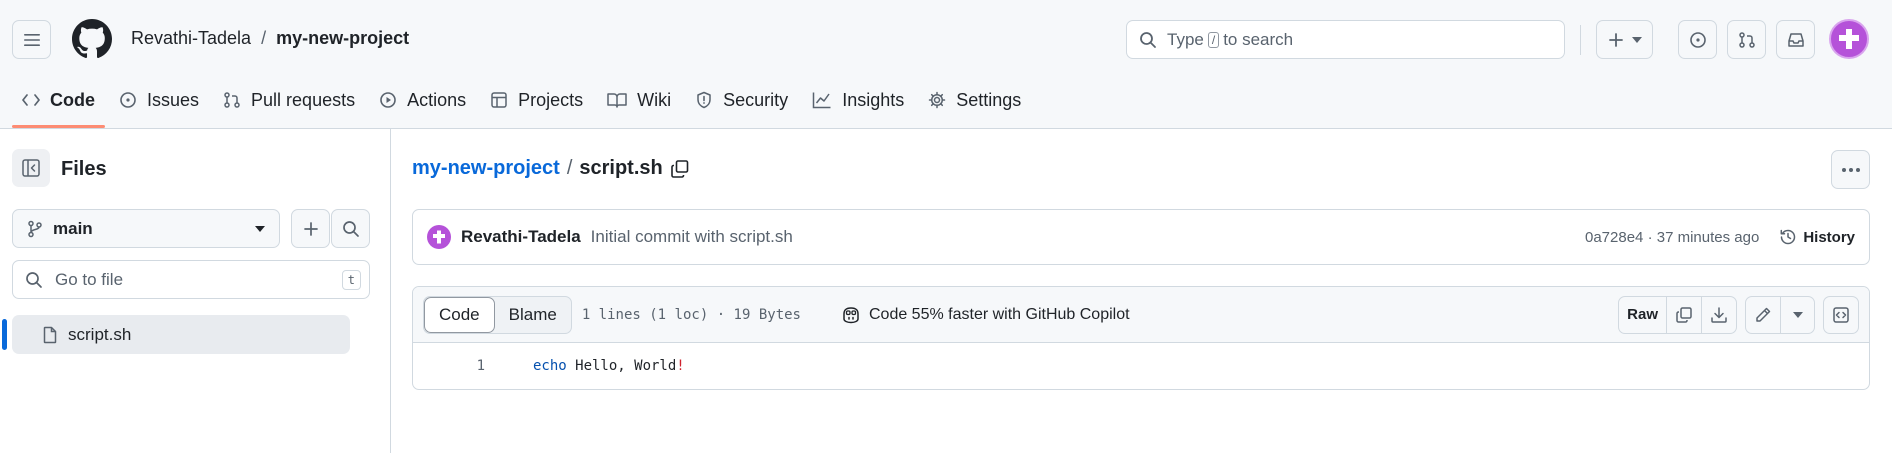  I want to click on file-icon, so click(50, 334).